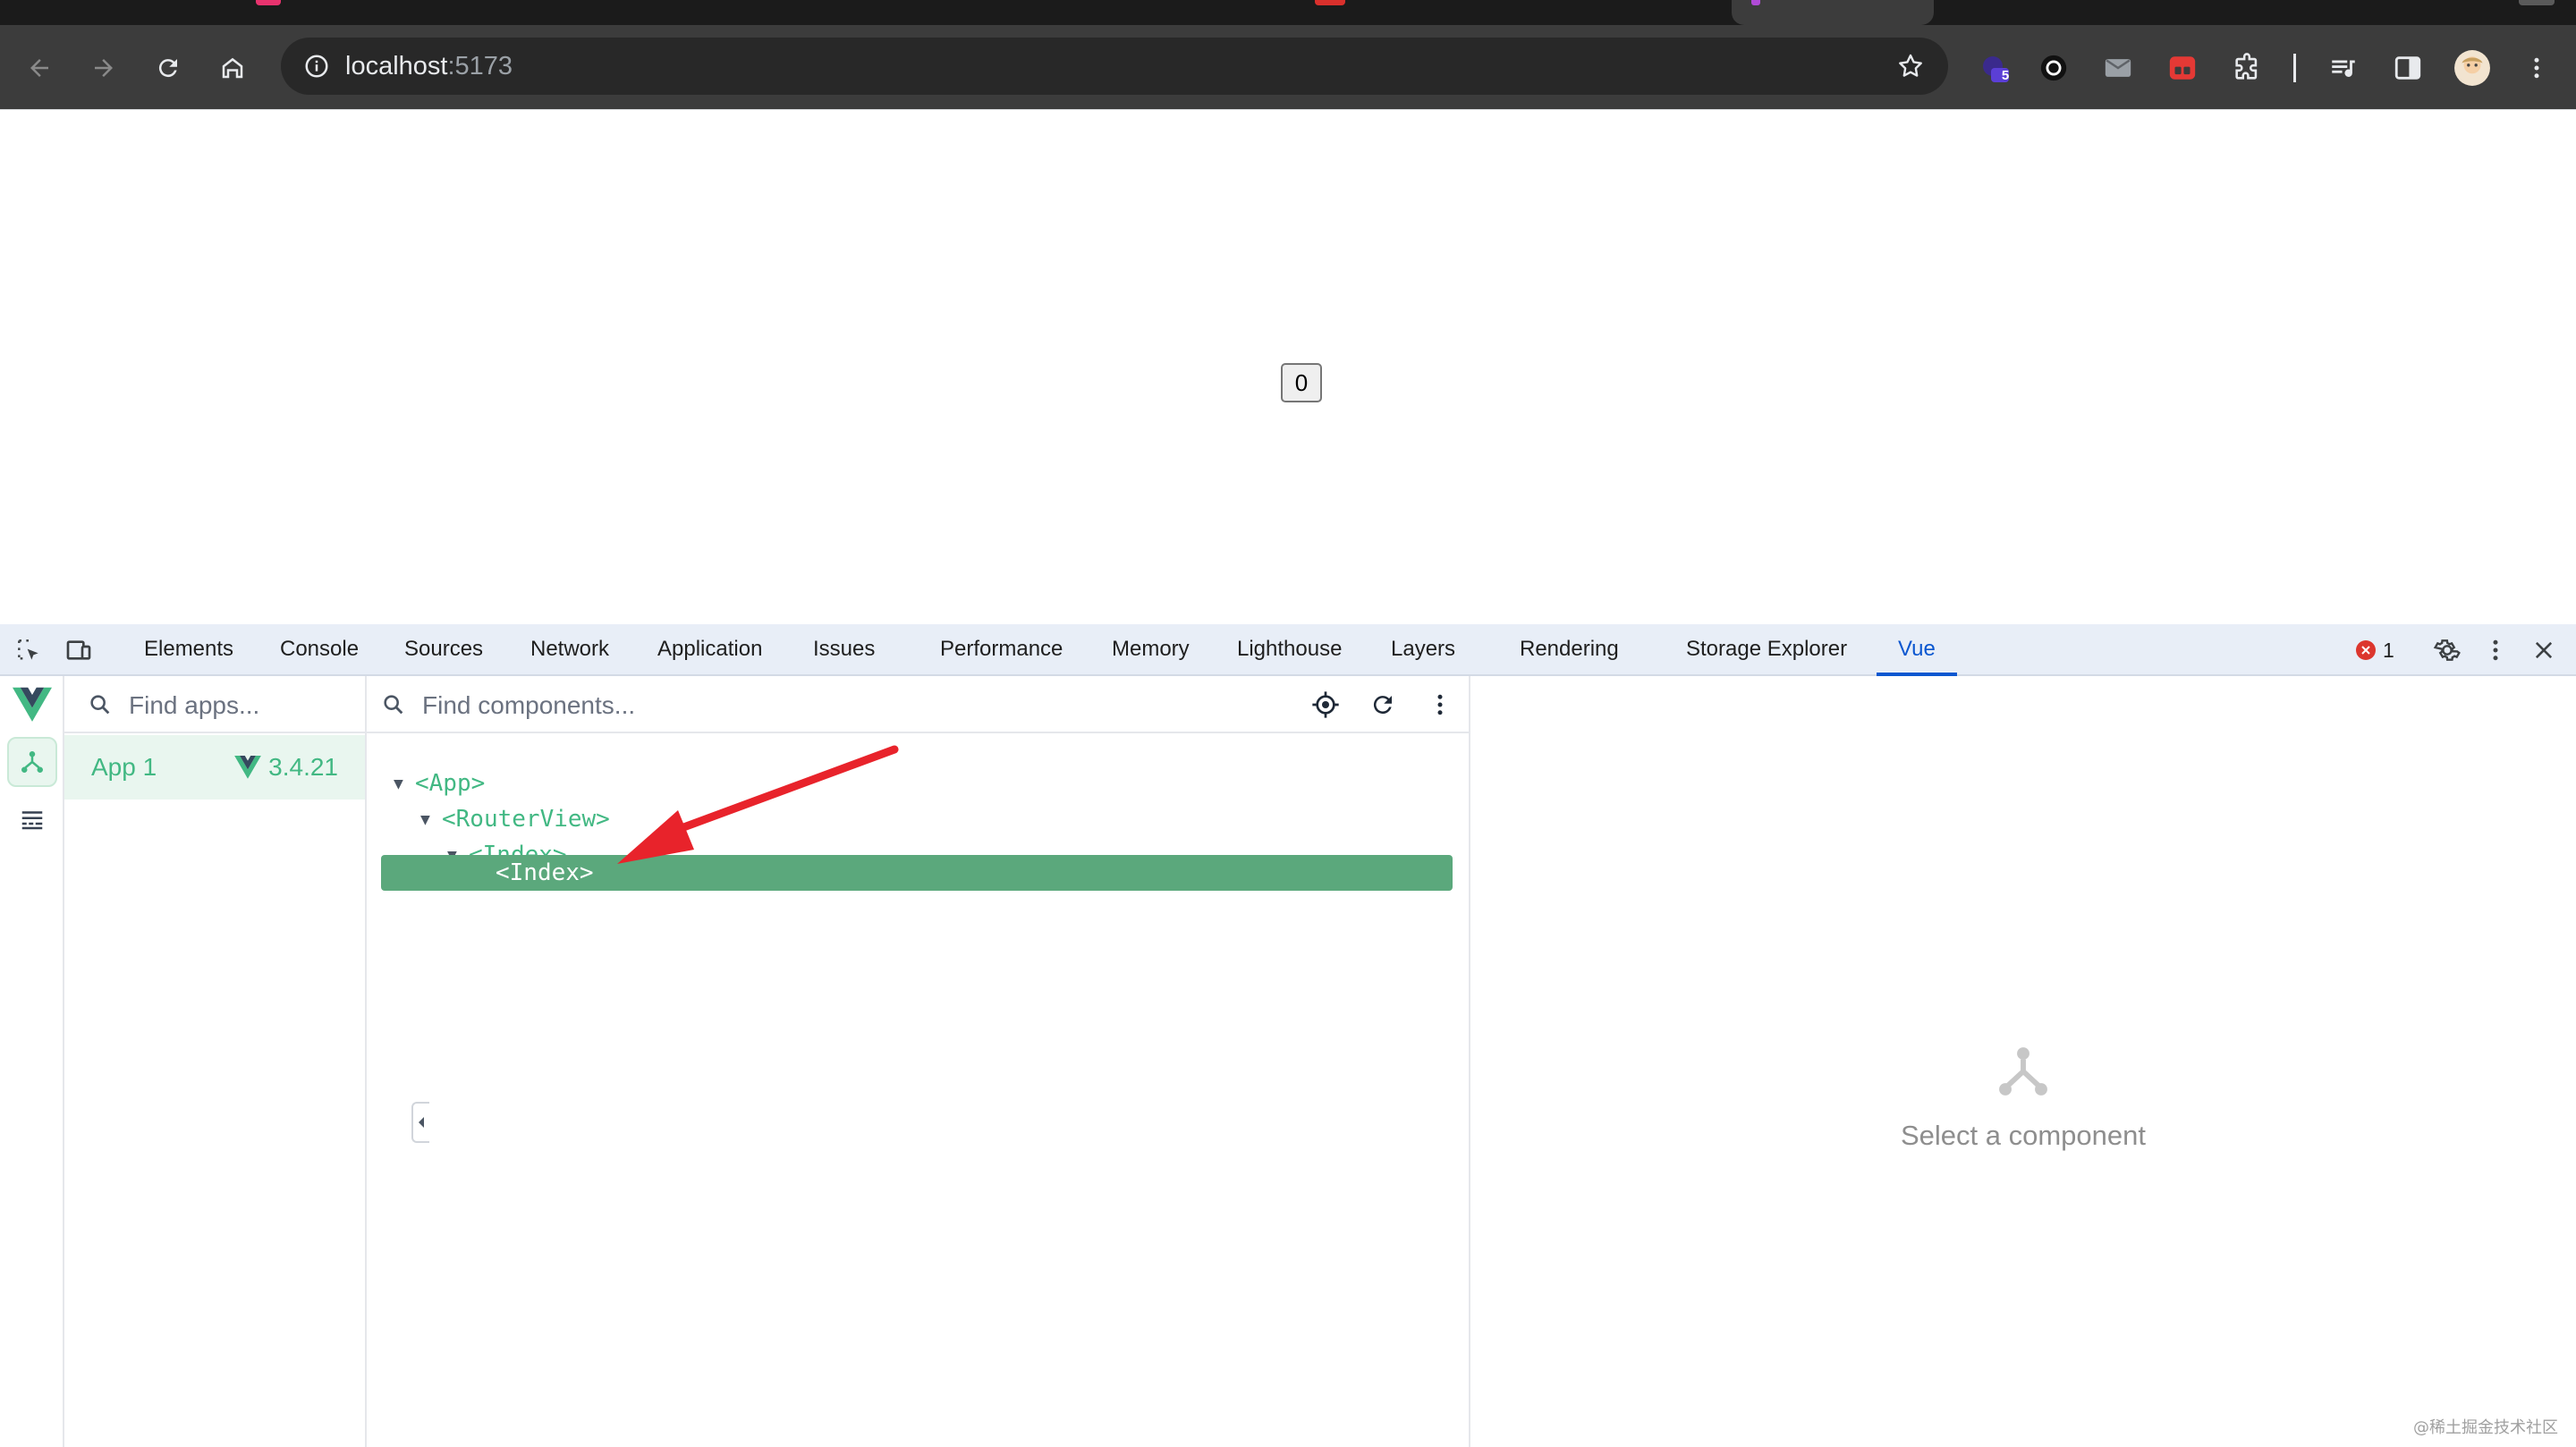 The height and width of the screenshot is (1447, 2576). Describe the element at coordinates (393, 704) in the screenshot. I see `search-icon` at that location.